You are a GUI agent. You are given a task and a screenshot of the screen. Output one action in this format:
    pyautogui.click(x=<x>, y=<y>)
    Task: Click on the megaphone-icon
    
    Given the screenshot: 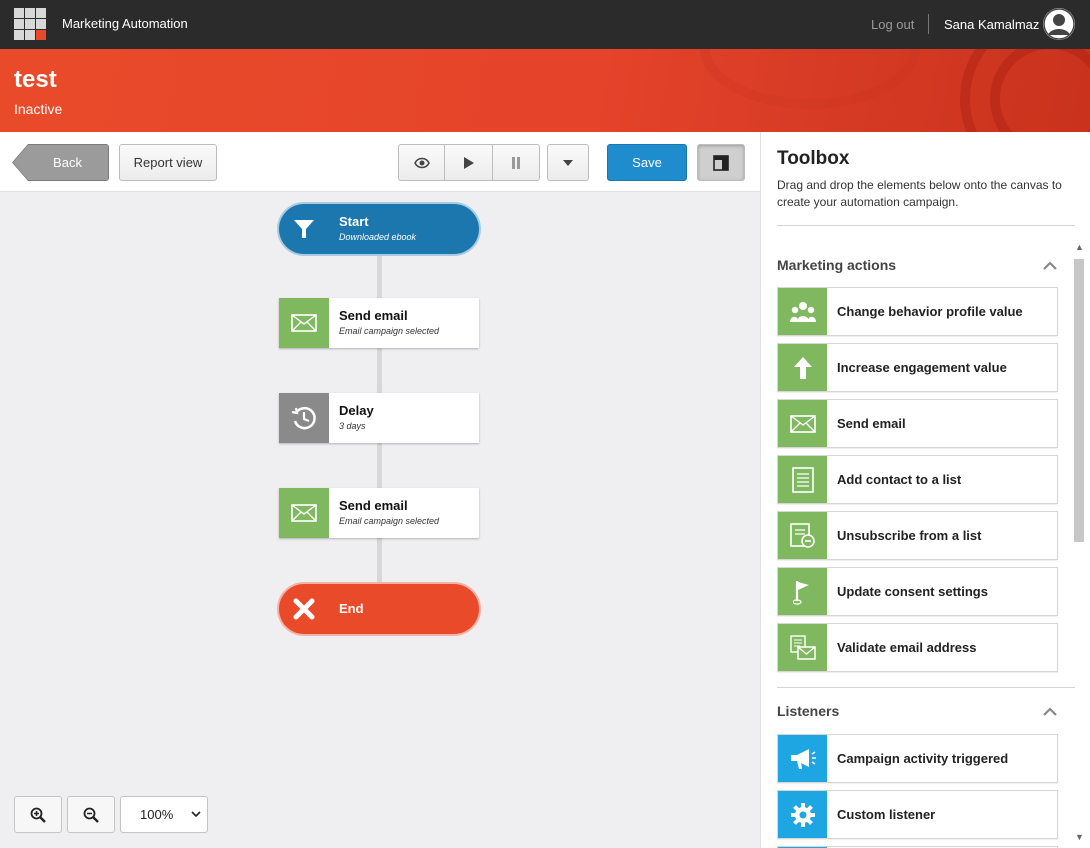 What is the action you would take?
    pyautogui.click(x=802, y=758)
    